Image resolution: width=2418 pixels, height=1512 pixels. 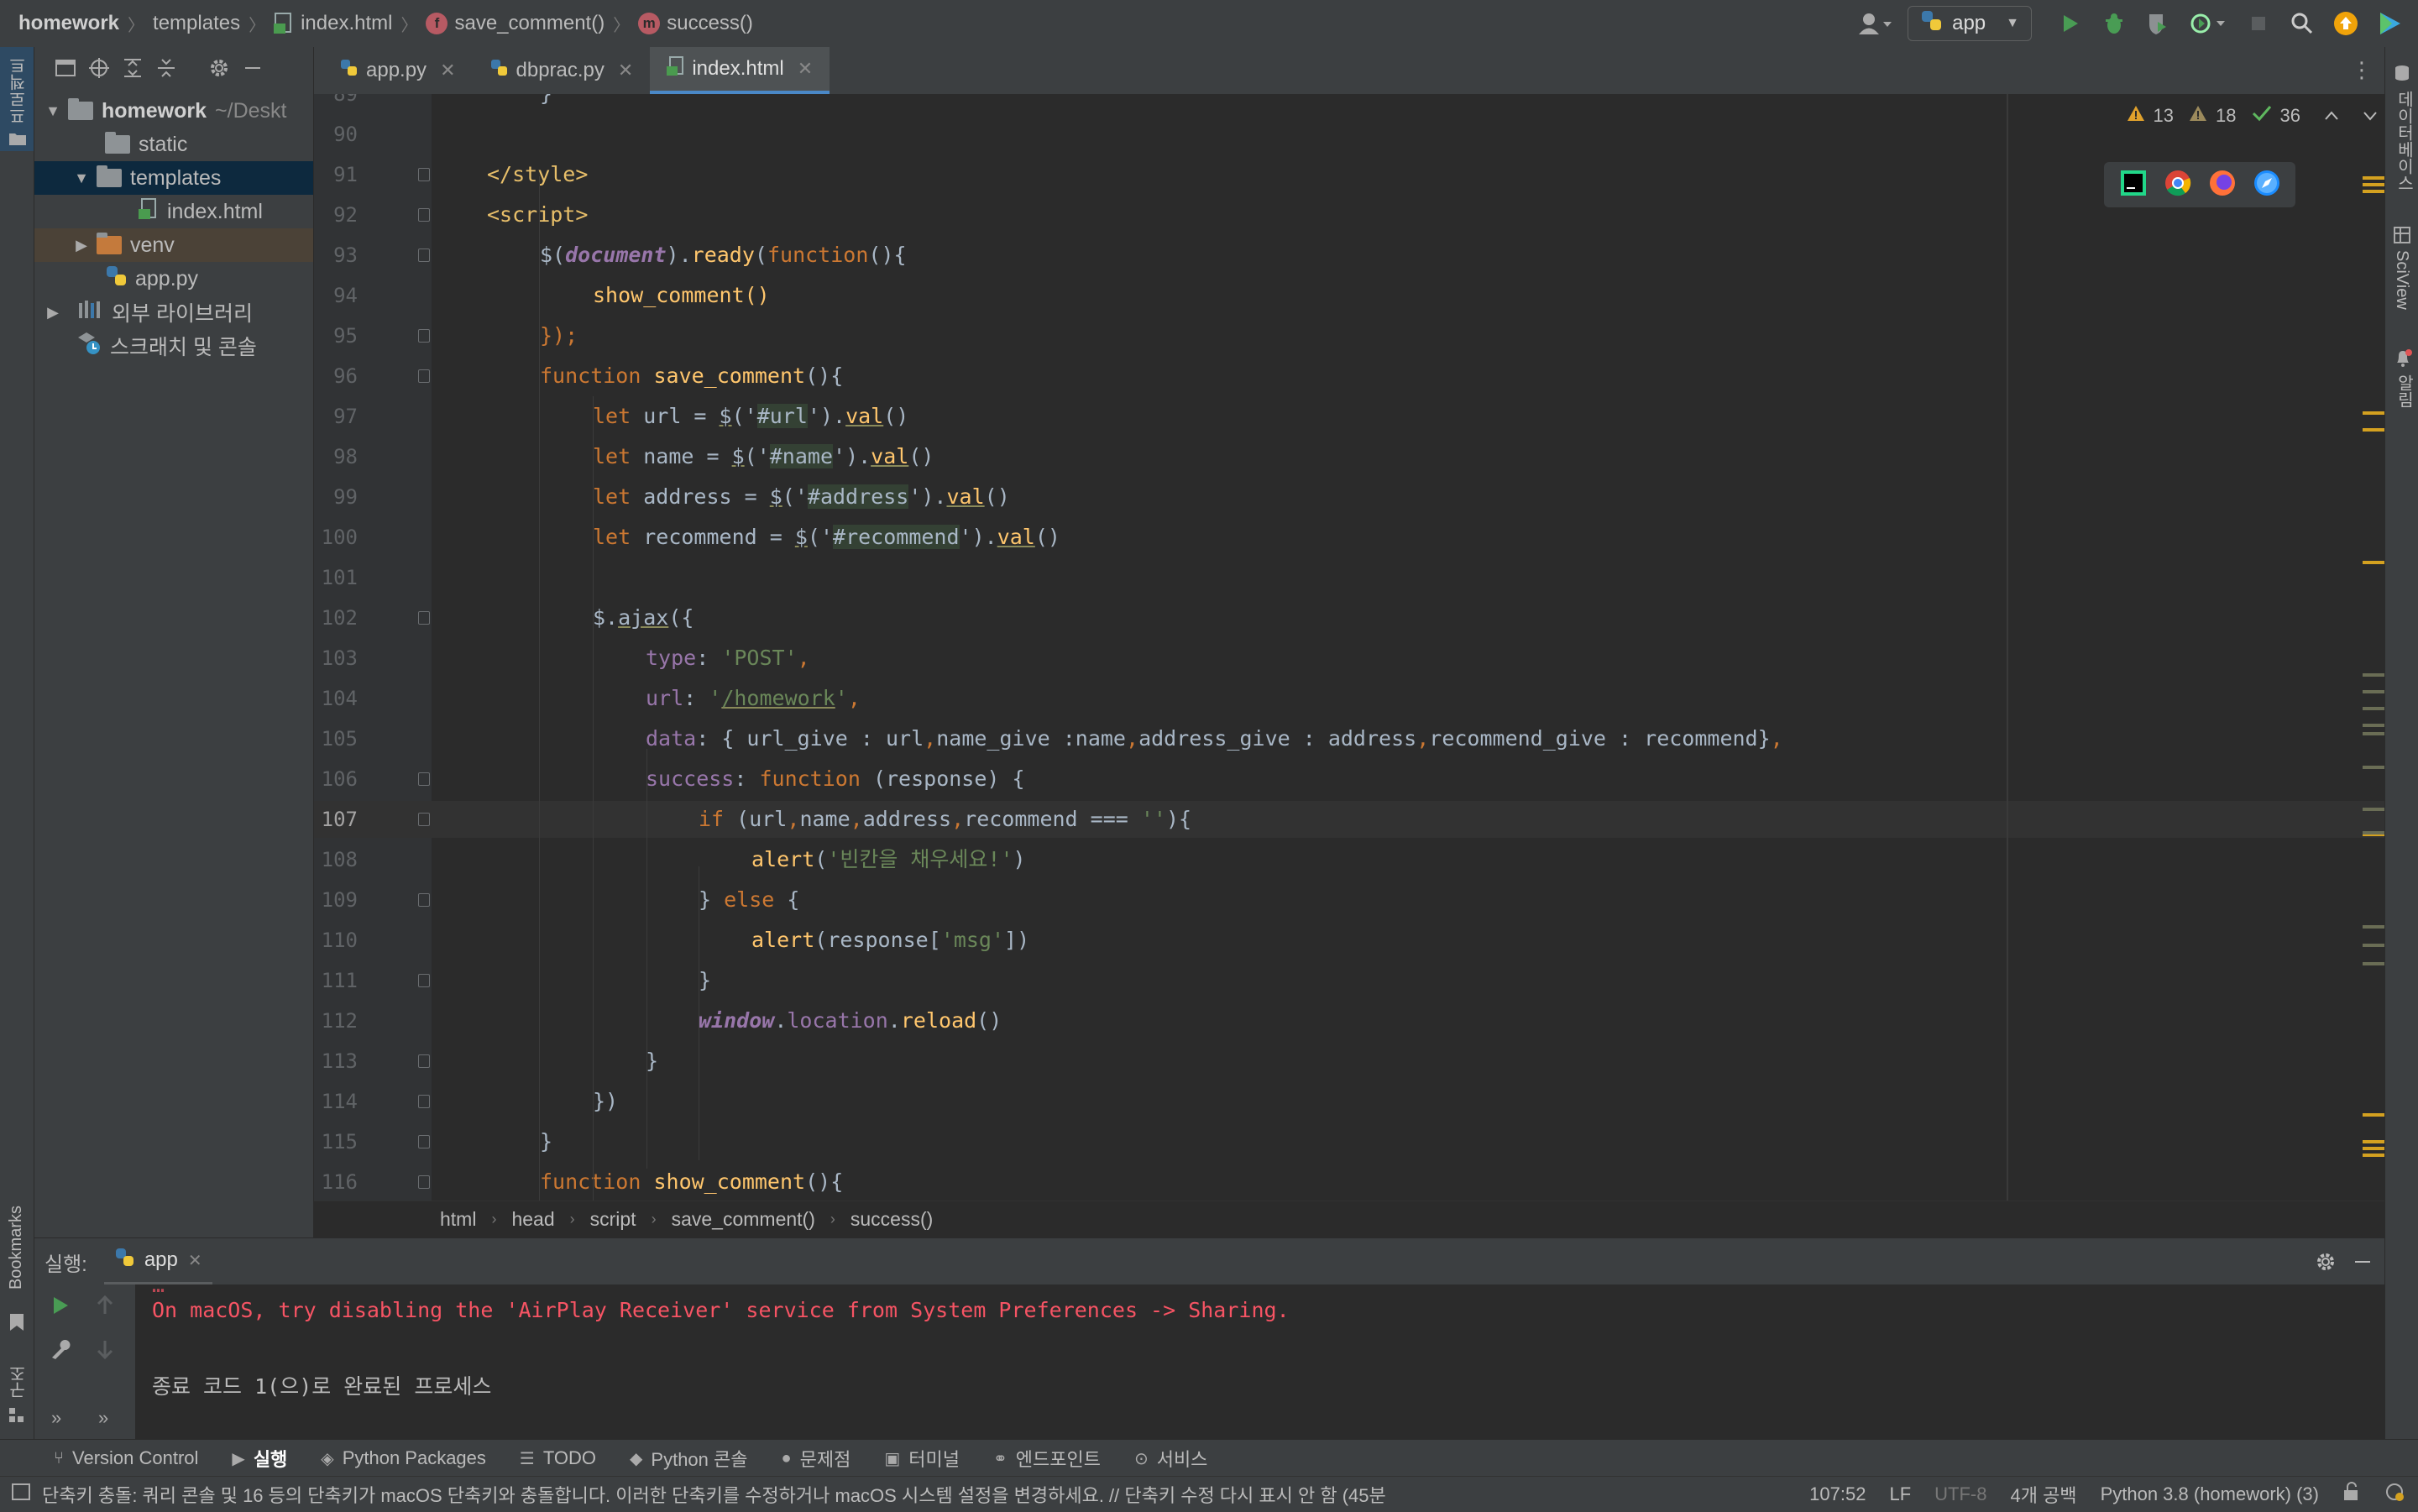 What do you see at coordinates (99, 71) in the screenshot?
I see `locate-icon` at bounding box center [99, 71].